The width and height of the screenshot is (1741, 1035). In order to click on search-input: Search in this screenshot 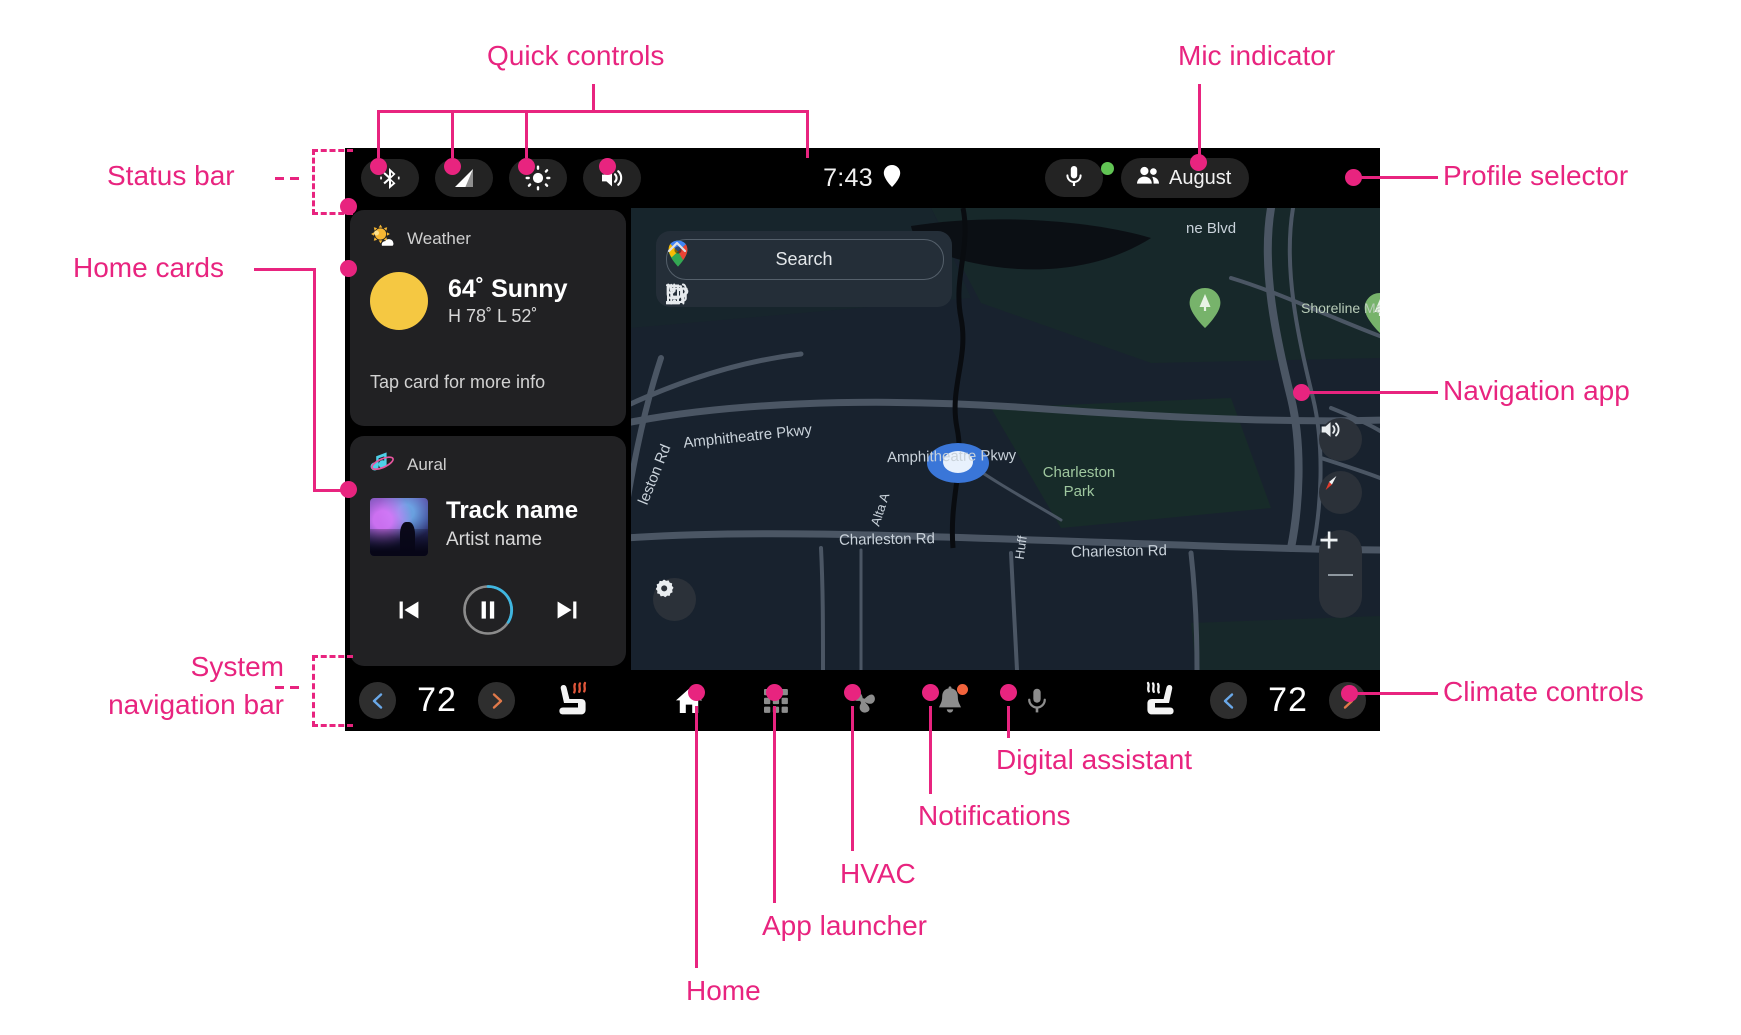, I will do `click(805, 259)`.